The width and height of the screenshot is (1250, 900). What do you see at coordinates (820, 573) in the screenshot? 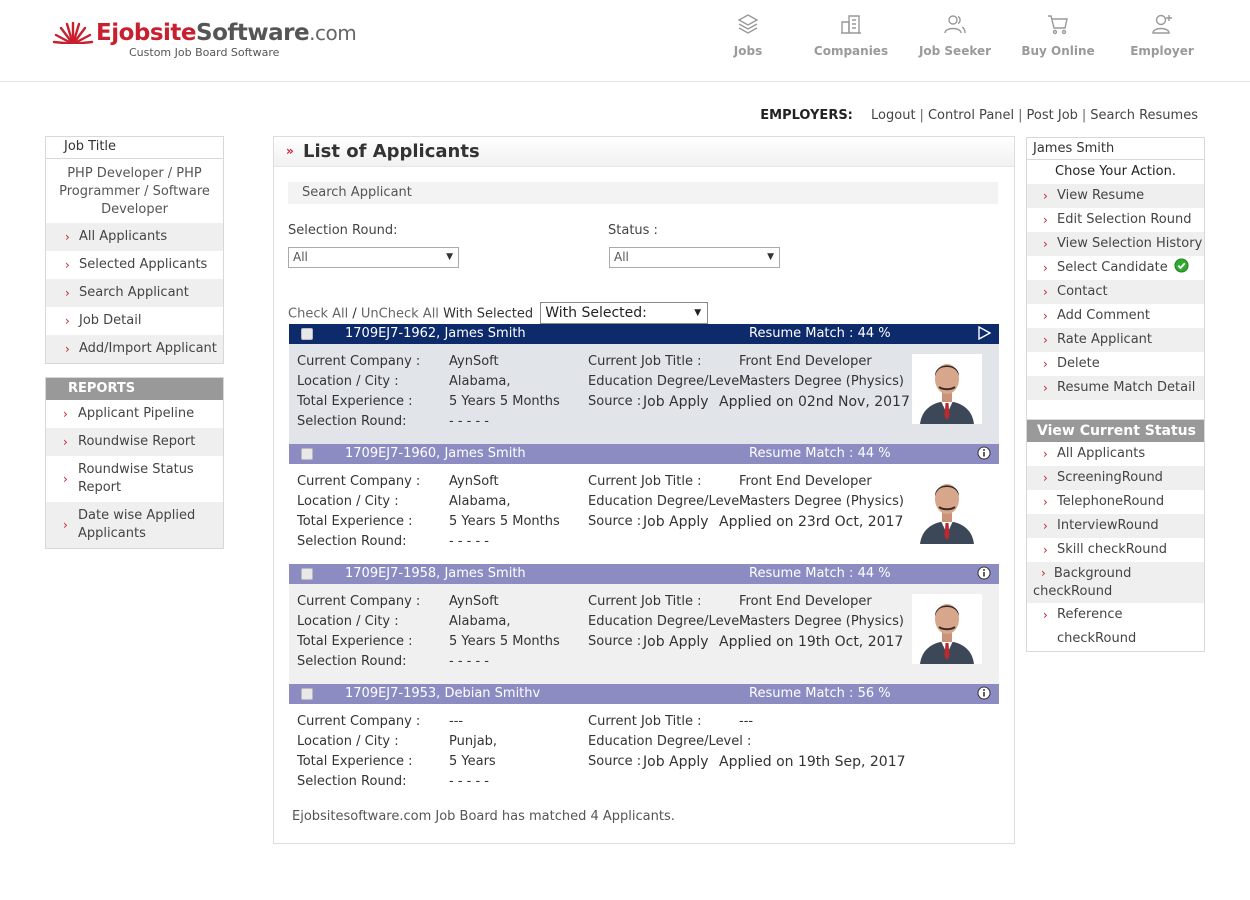
I see `resume-match: Resume Match : 44 %` at bounding box center [820, 573].